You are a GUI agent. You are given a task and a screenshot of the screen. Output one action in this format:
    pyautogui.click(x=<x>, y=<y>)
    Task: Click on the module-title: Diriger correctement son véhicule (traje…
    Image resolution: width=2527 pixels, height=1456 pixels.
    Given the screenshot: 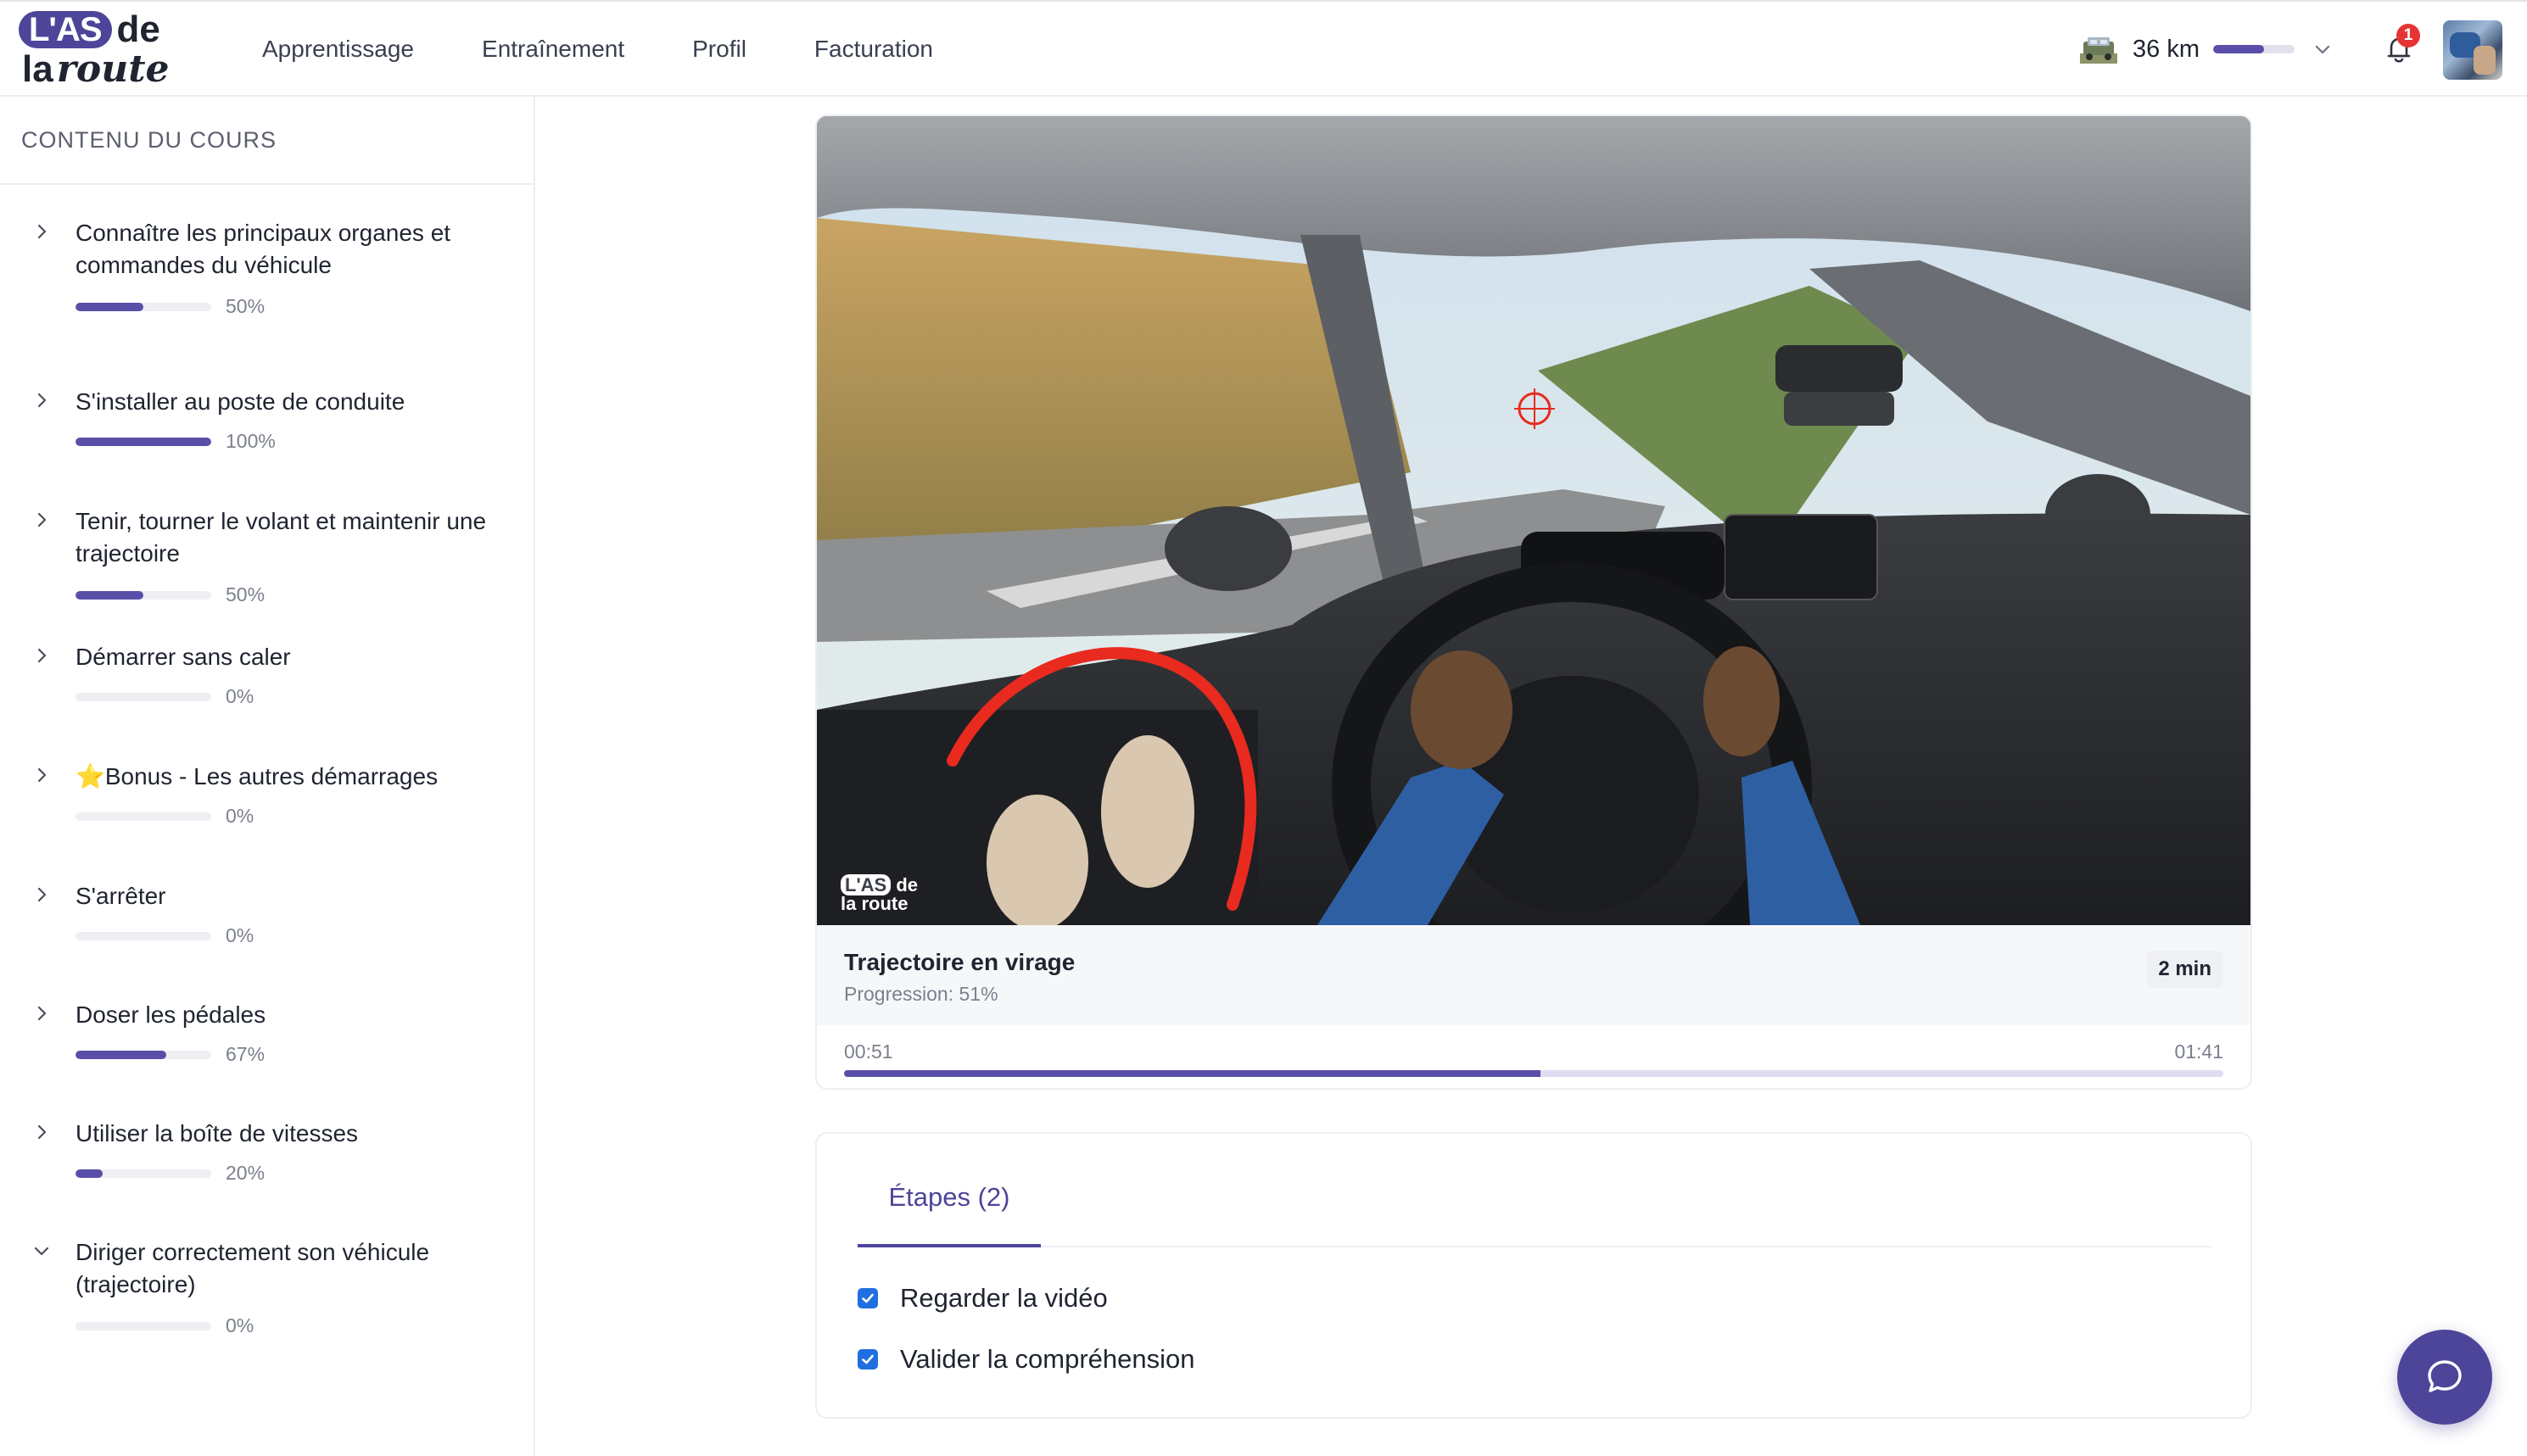 What is the action you would take?
    pyautogui.click(x=252, y=1268)
    